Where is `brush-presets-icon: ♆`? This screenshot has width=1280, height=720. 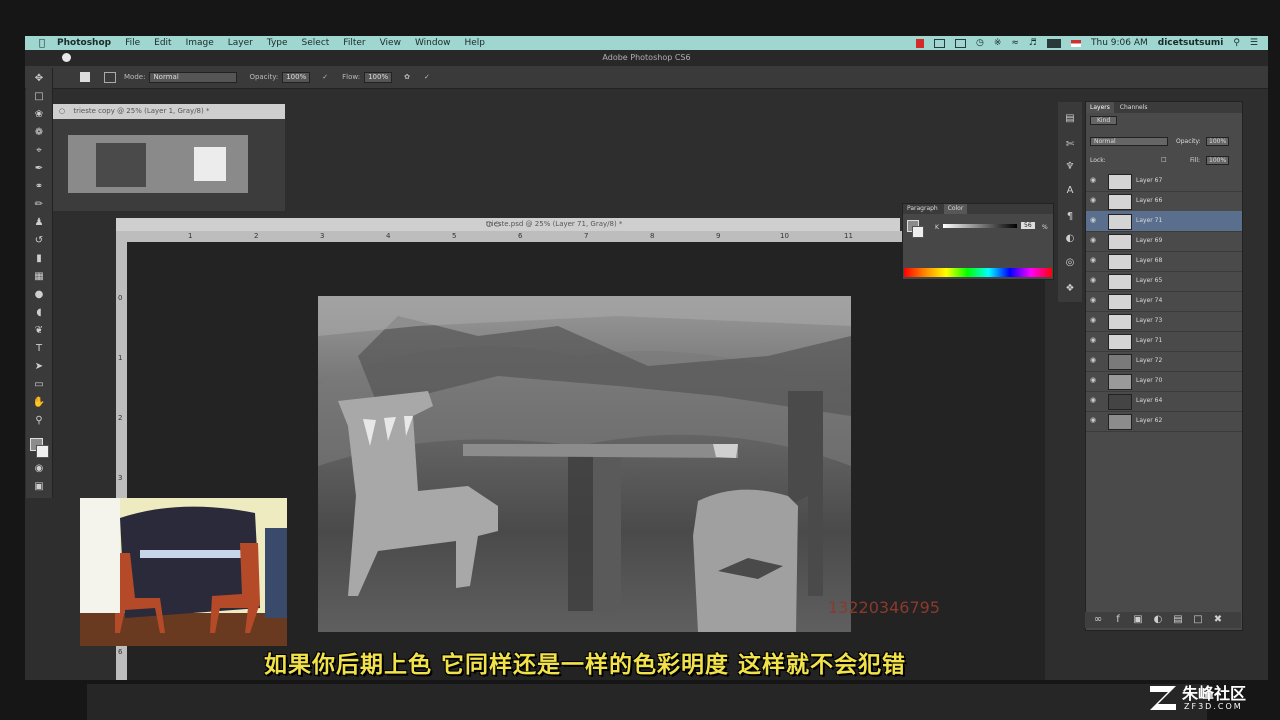 brush-presets-icon: ♆ is located at coordinates (1070, 167).